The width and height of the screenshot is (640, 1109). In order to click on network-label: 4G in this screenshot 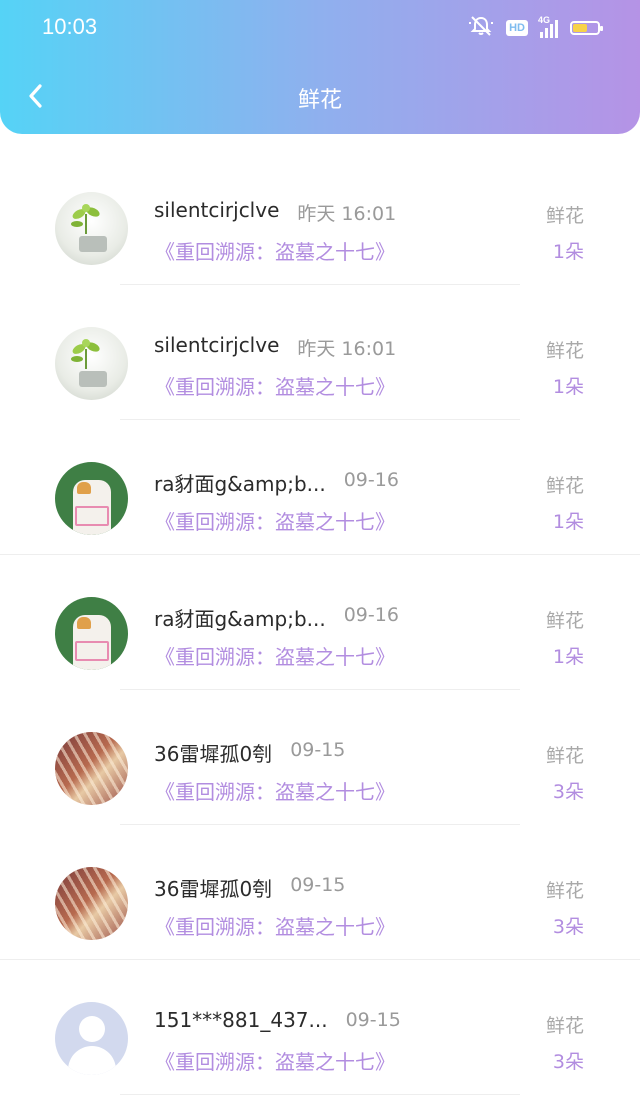, I will do `click(544, 20)`.